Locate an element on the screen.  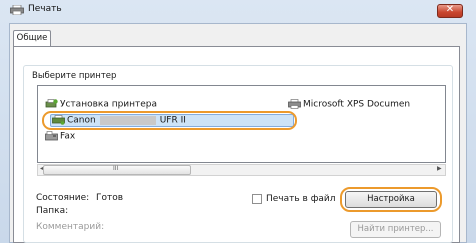
close-button: ✕ is located at coordinates (450, 11).